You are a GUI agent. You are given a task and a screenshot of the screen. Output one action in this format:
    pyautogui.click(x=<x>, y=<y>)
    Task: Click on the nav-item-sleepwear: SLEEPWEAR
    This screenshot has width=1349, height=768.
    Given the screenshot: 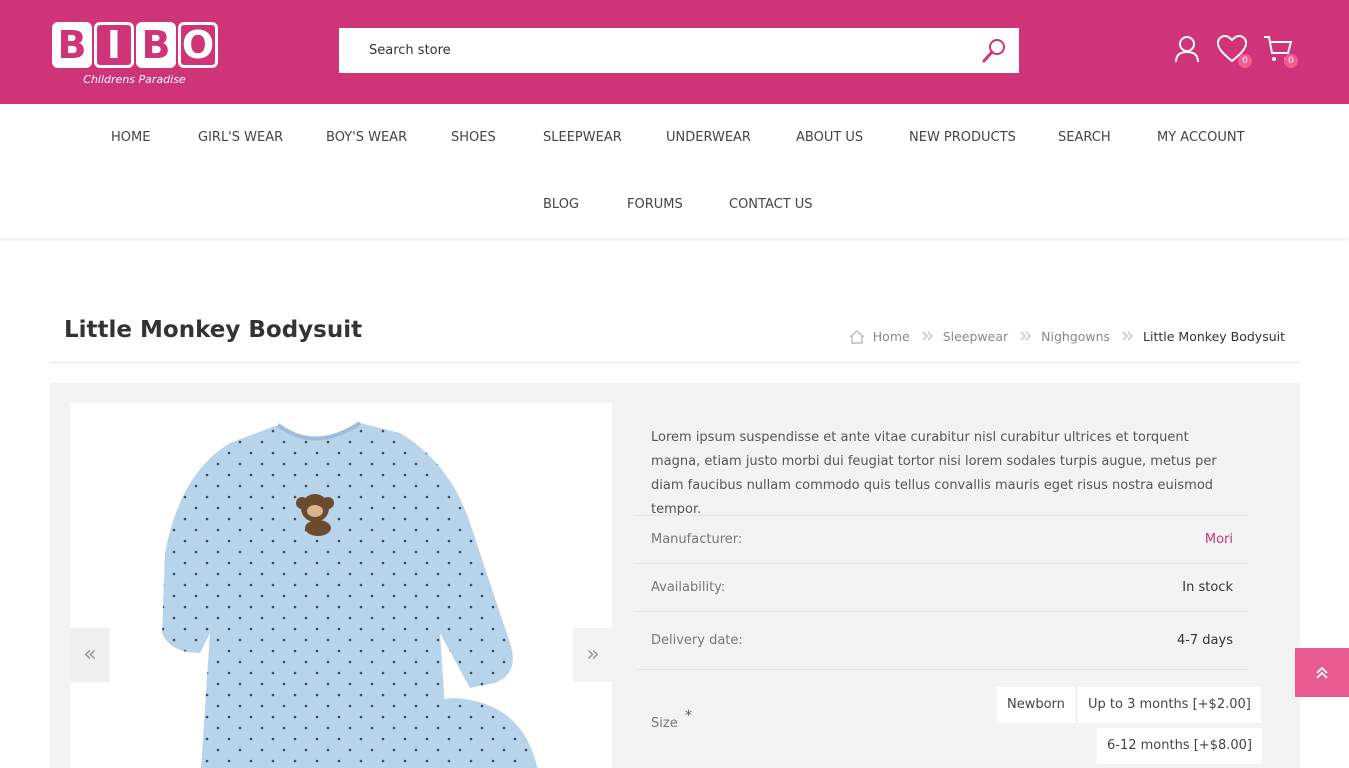 What is the action you would take?
    pyautogui.click(x=582, y=137)
    